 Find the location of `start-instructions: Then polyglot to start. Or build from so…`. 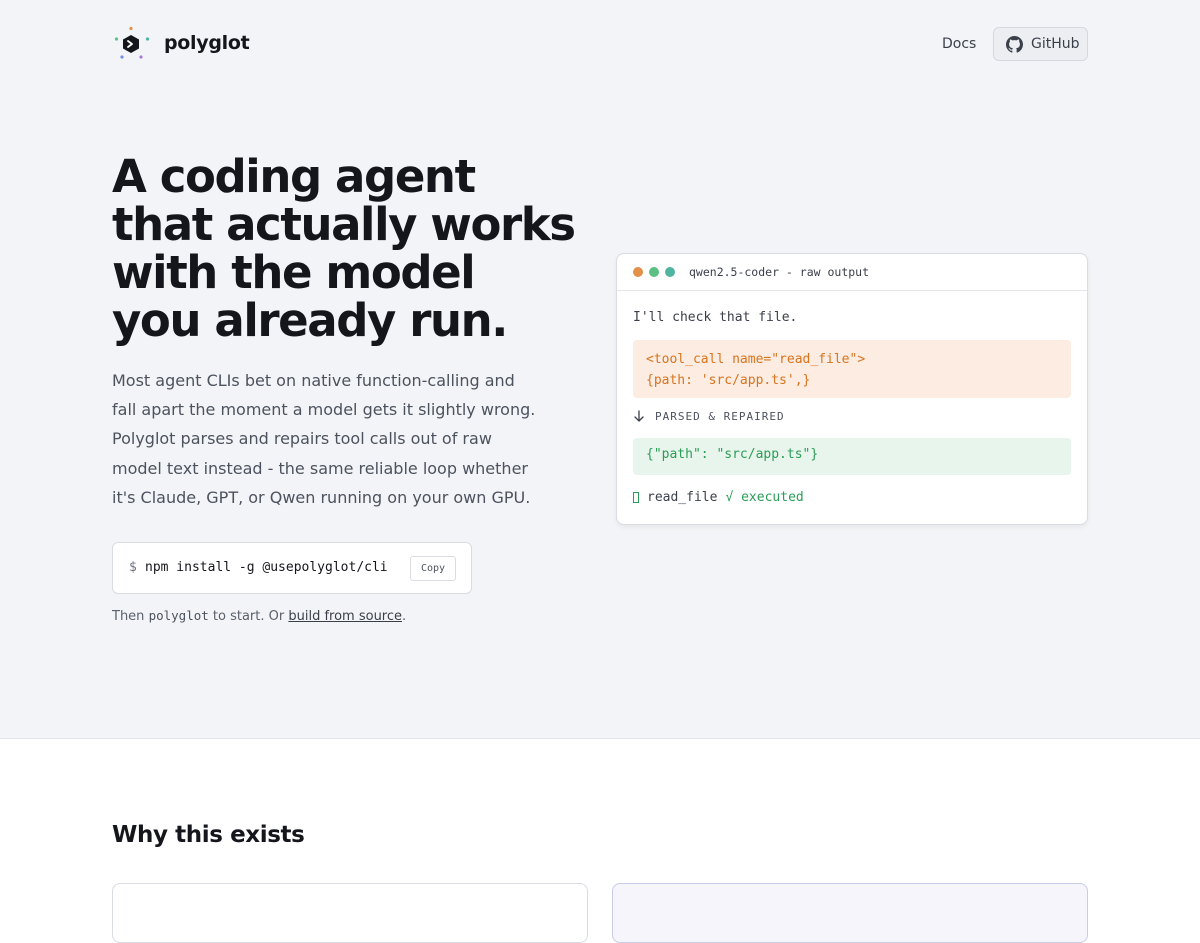

start-instructions: Then polyglot to start. Or build from so… is located at coordinates (259, 616).